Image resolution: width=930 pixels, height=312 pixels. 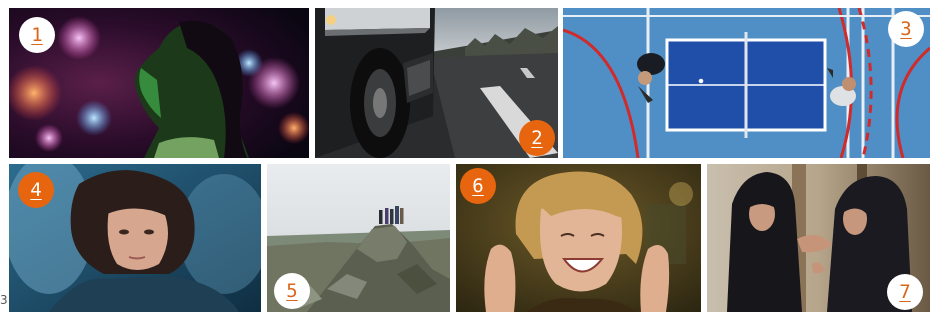 I want to click on panel-number-badge: 6, so click(x=478, y=186).